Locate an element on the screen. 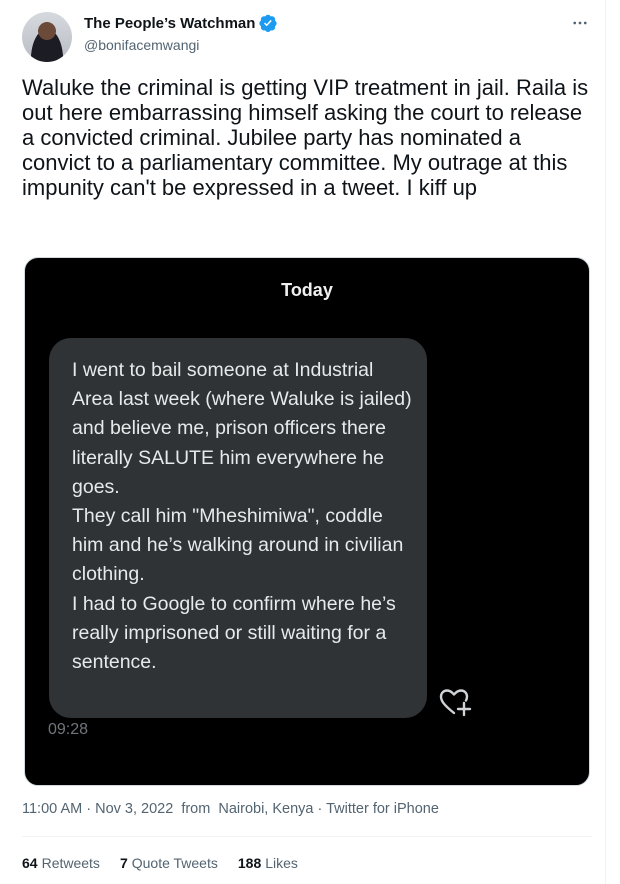  more-horizontal-icon is located at coordinates (580, 23).